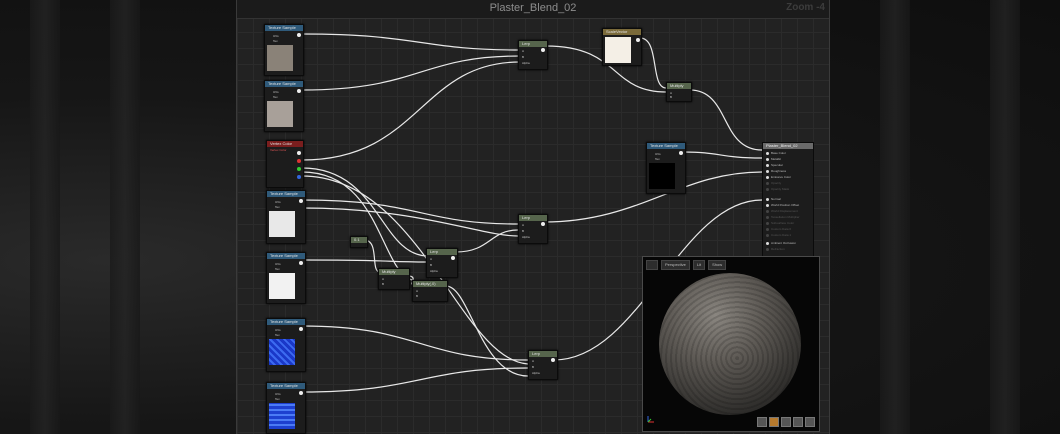 This screenshot has height=434, width=1060. What do you see at coordinates (782, 211) in the screenshot?
I see `result-pin: World Displacement` at bounding box center [782, 211].